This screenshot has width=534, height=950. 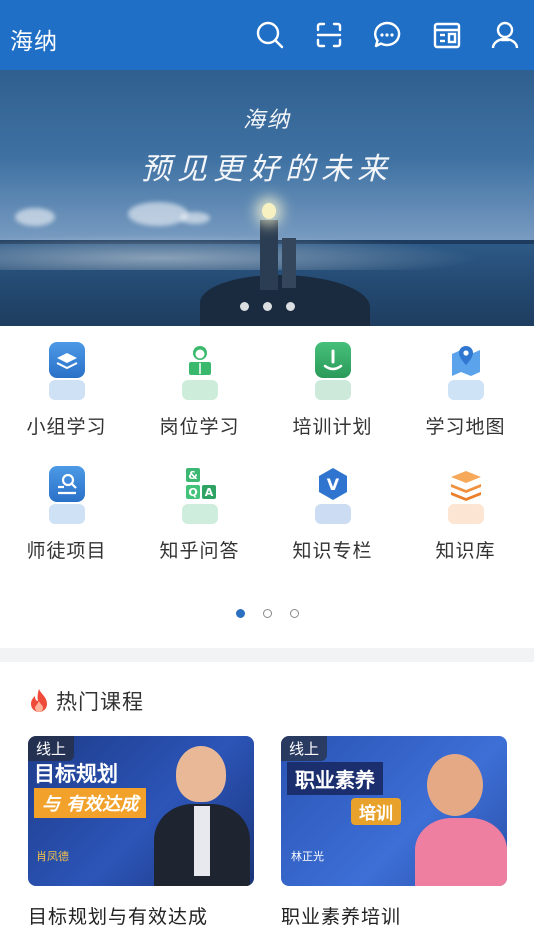 What do you see at coordinates (200, 493) in the screenshot?
I see `qa-icon: & Q A` at bounding box center [200, 493].